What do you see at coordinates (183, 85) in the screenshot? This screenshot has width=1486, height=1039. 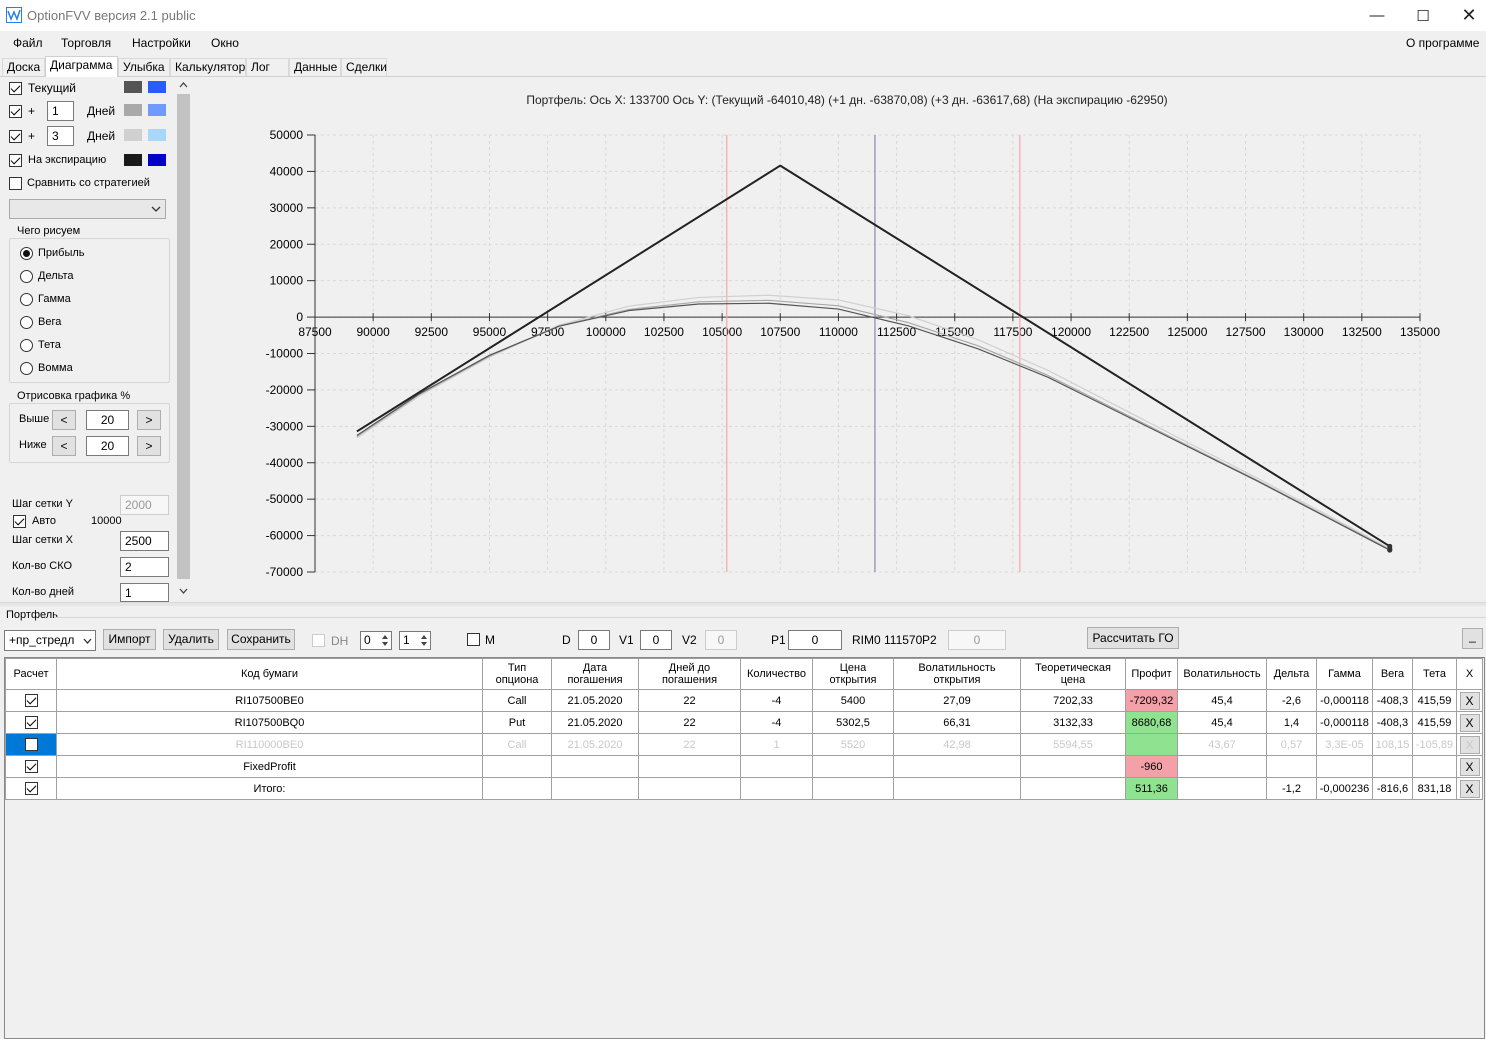 I see `scroll-up-icon` at bounding box center [183, 85].